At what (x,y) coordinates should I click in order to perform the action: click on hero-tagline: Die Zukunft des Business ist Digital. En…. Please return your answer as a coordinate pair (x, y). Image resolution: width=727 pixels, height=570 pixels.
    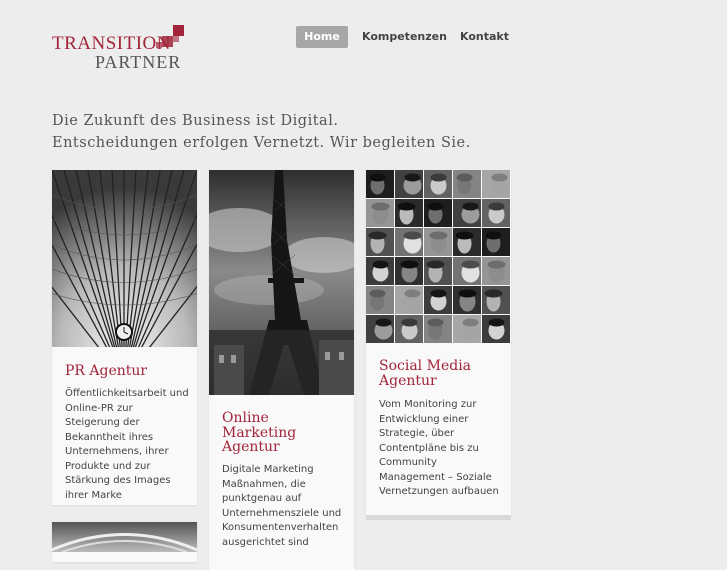
    Looking at the image, I should click on (261, 132).